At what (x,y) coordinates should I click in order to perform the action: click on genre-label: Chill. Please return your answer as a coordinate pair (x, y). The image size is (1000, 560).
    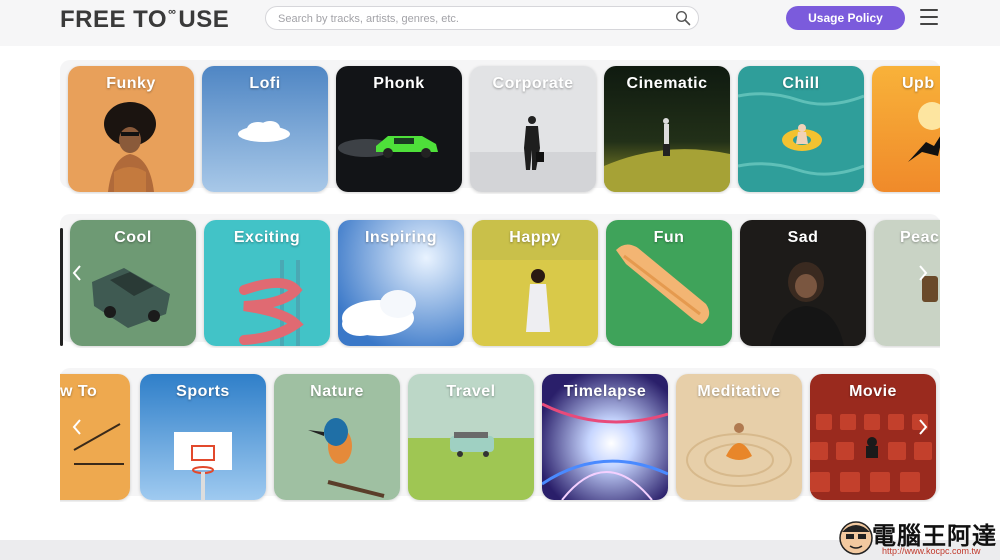
    Looking at the image, I should click on (801, 83).